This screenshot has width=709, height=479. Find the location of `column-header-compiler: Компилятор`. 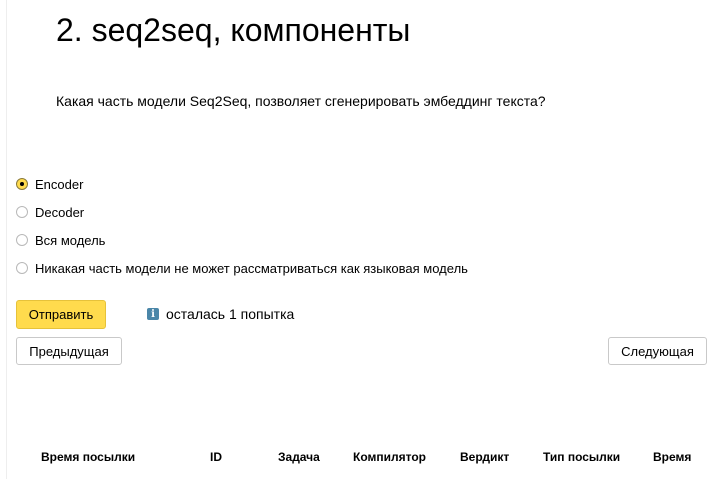

column-header-compiler: Компилятор is located at coordinates (390, 457).